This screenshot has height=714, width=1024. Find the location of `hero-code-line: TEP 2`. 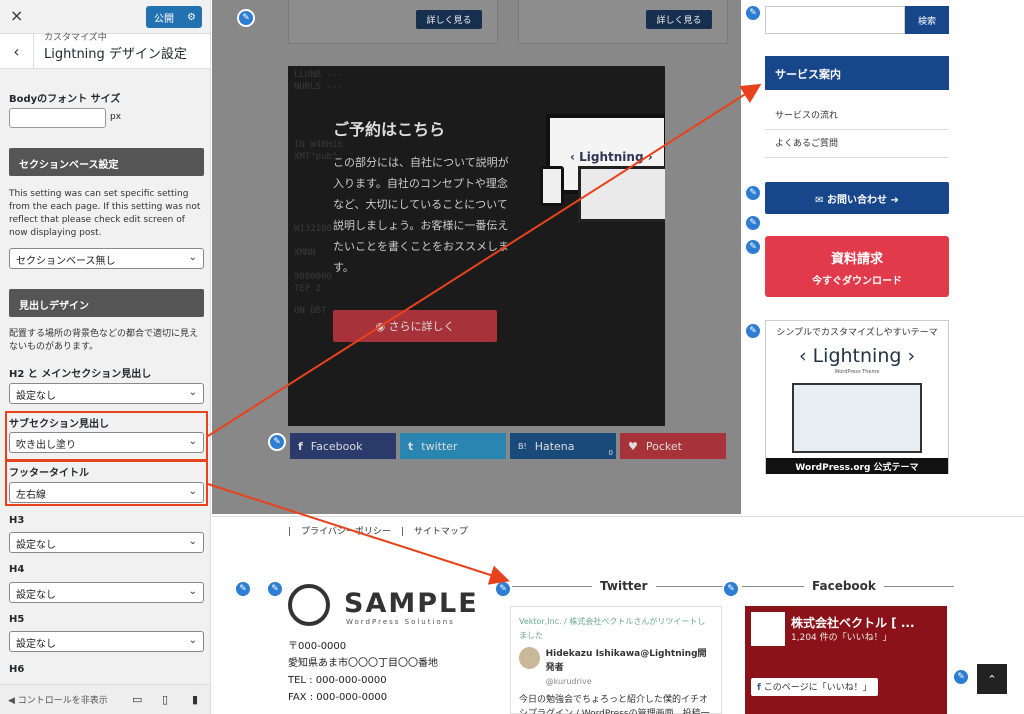

hero-code-line: TEP 2 is located at coordinates (308, 289).